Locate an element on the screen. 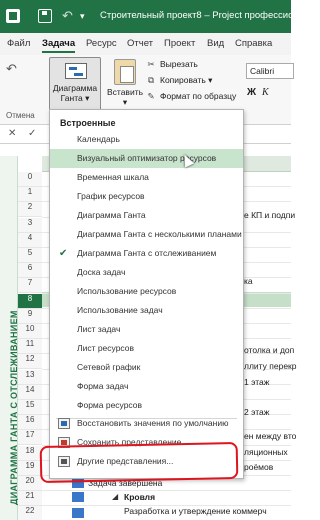  row-number: 10 is located at coordinates (30, 331).